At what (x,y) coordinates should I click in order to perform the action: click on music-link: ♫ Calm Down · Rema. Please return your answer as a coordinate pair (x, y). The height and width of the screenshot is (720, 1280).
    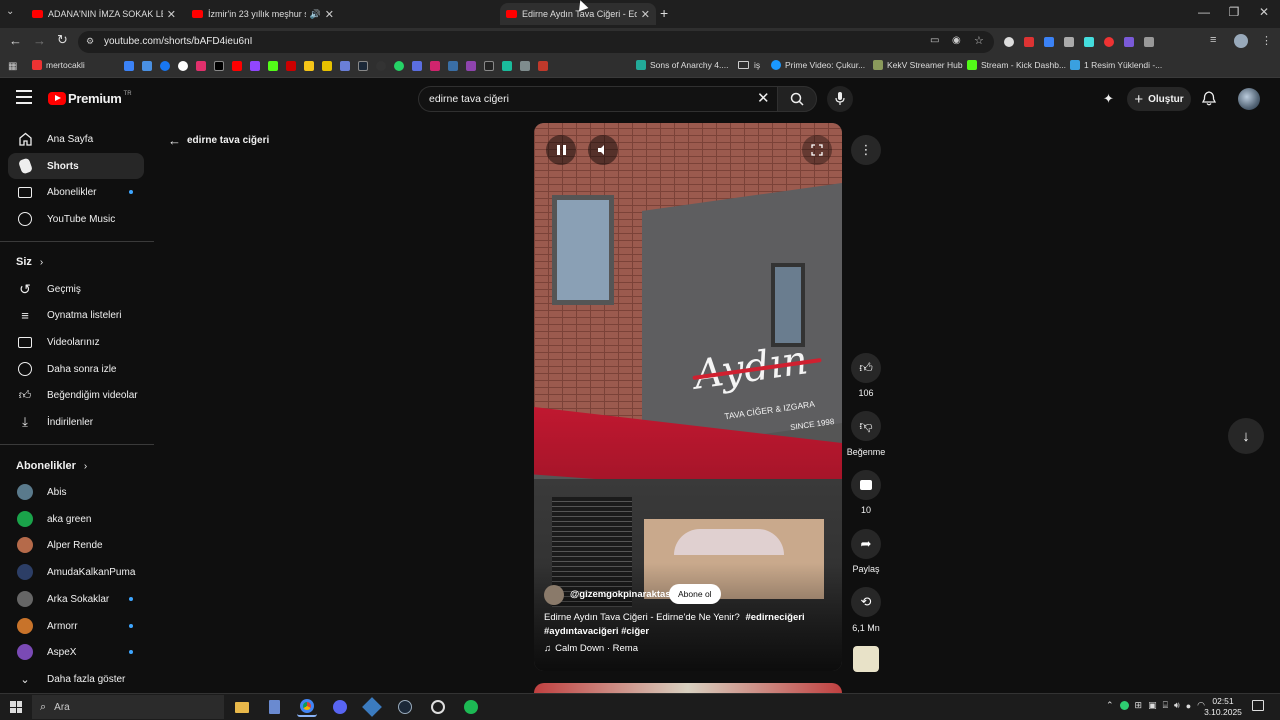
    Looking at the image, I should click on (591, 648).